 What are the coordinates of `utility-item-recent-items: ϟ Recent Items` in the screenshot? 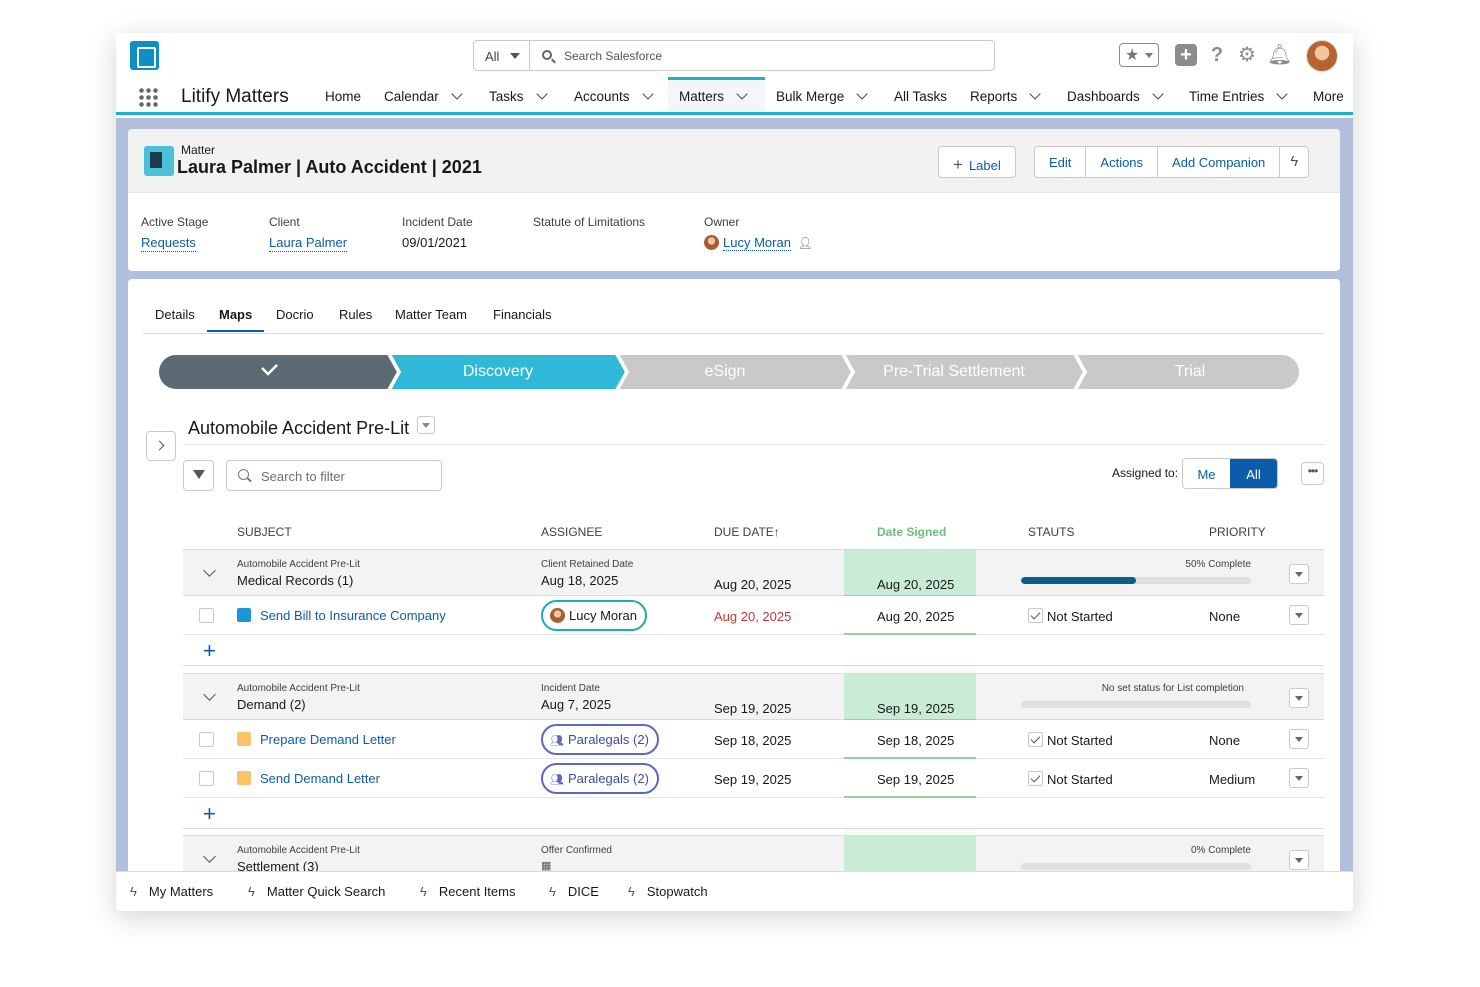 It's located at (467, 891).